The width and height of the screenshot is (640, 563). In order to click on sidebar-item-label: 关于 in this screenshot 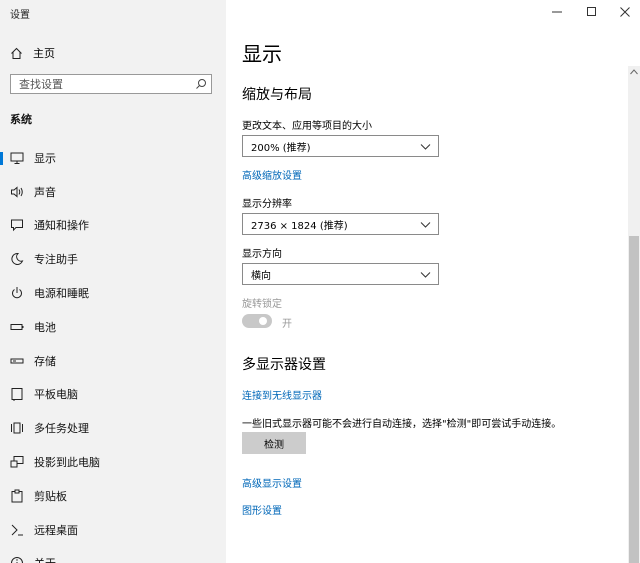, I will do `click(45, 559)`.